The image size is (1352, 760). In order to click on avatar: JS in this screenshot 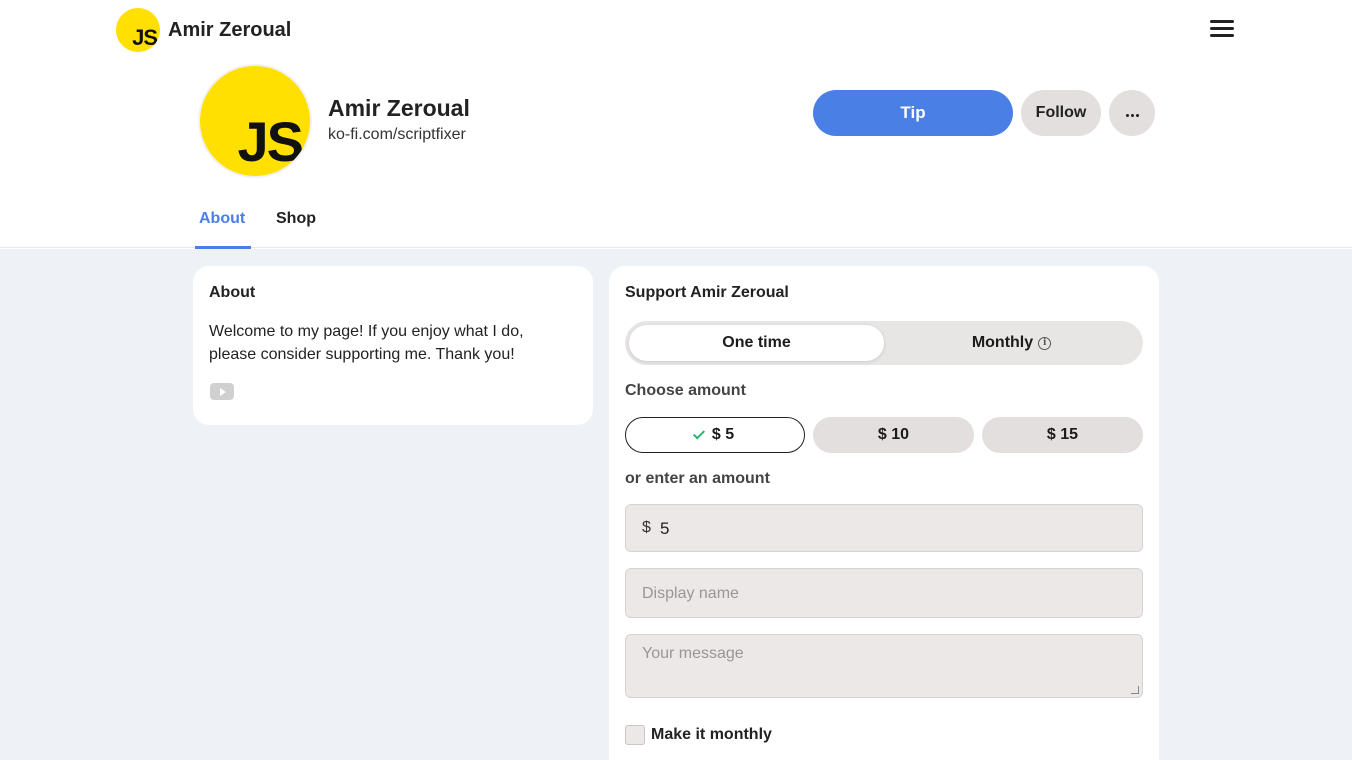, I will do `click(255, 121)`.